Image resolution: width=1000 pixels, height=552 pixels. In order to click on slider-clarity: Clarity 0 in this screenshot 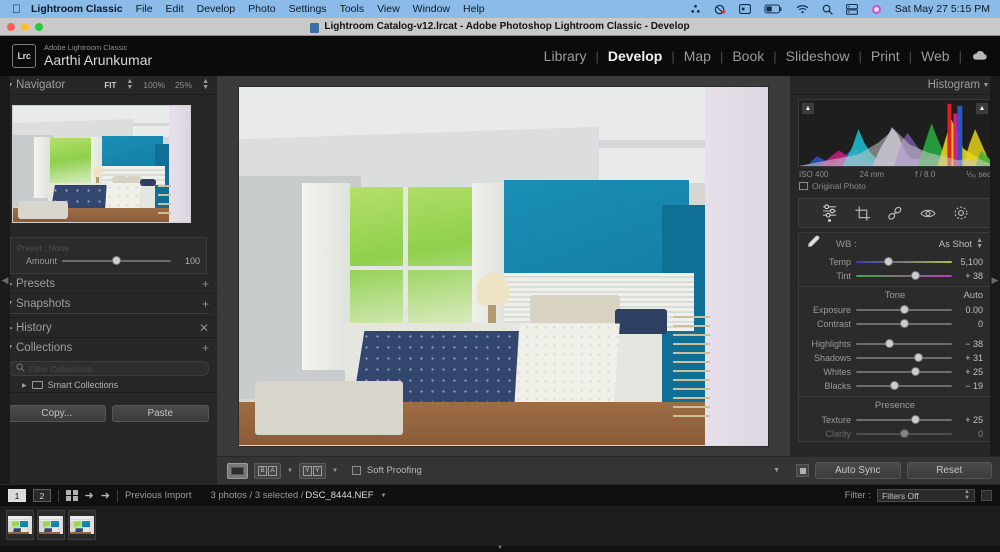, I will do `click(895, 434)`.